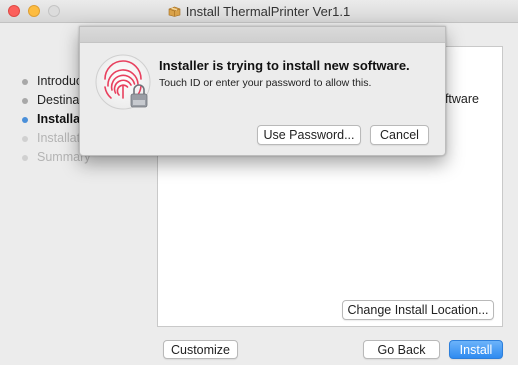 The image size is (518, 365). I want to click on cancel-button: Cancel, so click(399, 135).